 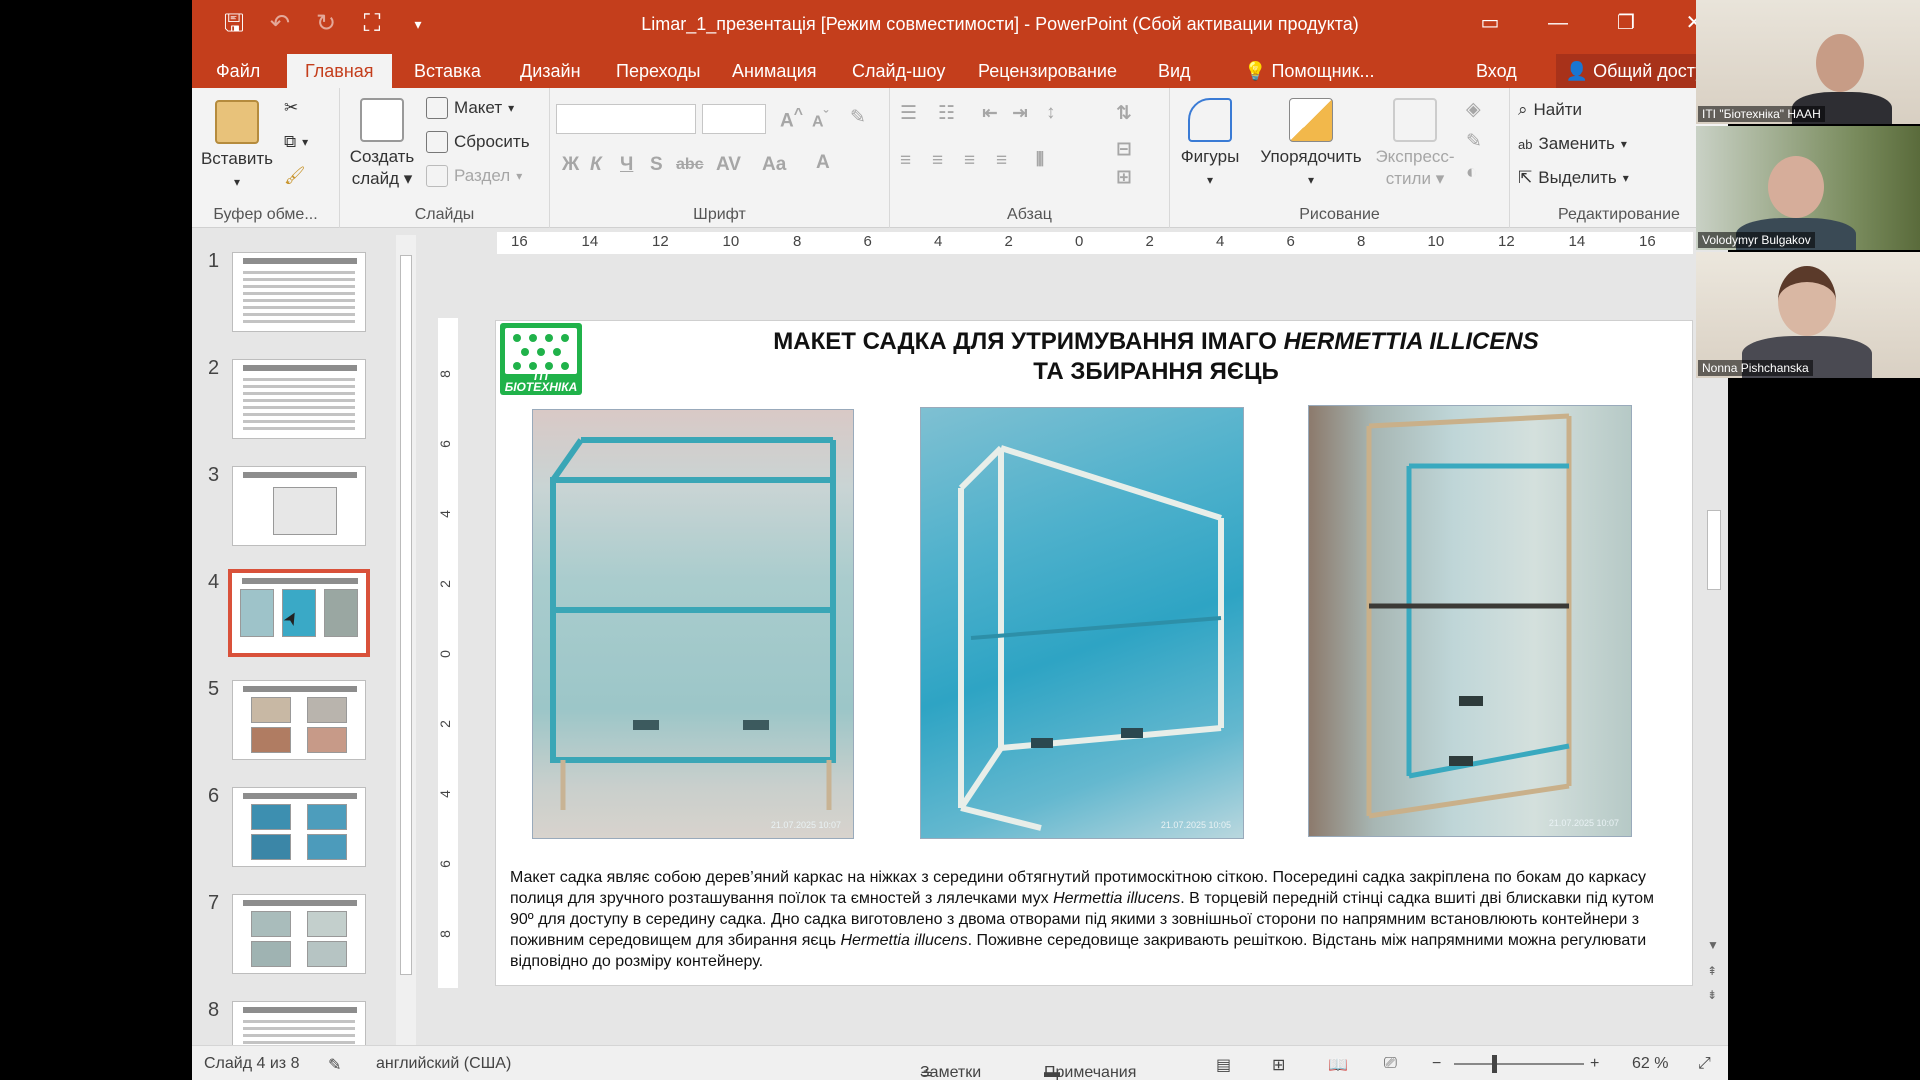 What do you see at coordinates (656, 165) in the screenshot?
I see `shadow-icon: S` at bounding box center [656, 165].